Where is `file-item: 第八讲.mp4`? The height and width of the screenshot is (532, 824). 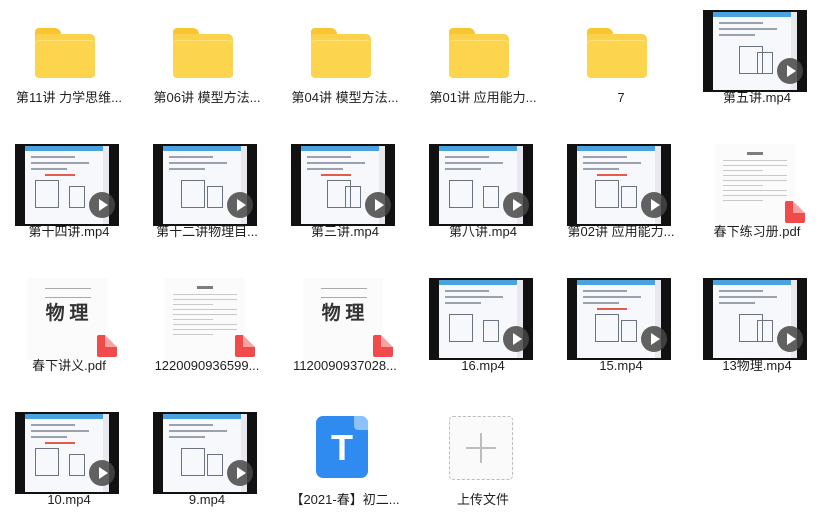 file-item: 第八讲.mp4 is located at coordinates (483, 199).